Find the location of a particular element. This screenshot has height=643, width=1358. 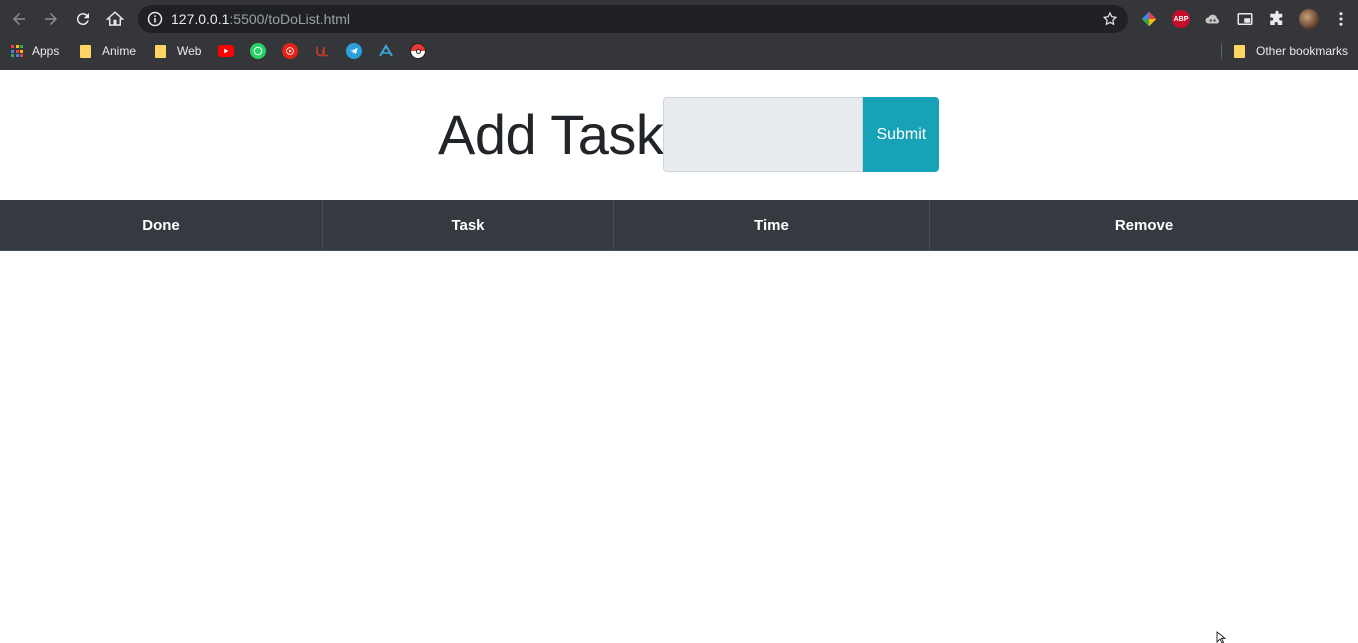

udemy-icon is located at coordinates (322, 51).